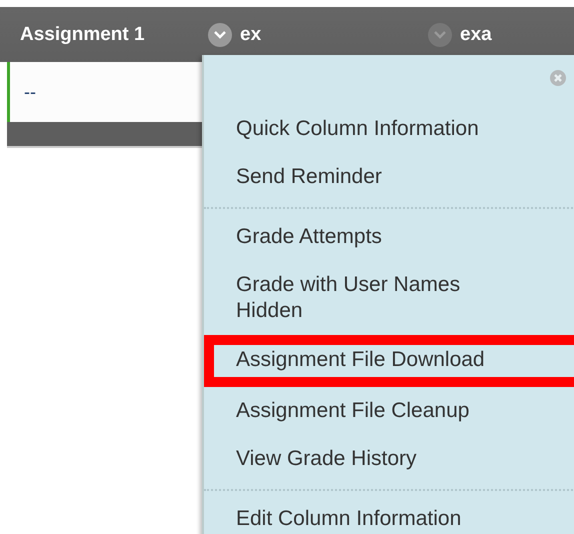 This screenshot has height=534, width=574. What do you see at coordinates (381, 237) in the screenshot?
I see `menu-item: Grade Attempts` at bounding box center [381, 237].